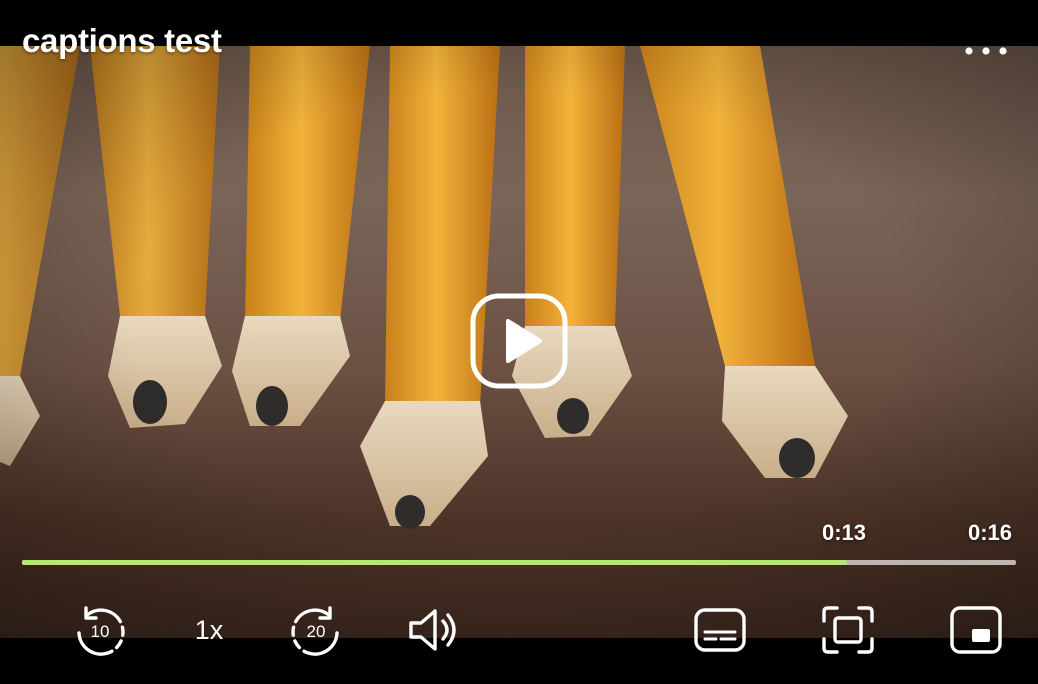 This screenshot has width=1038, height=684. What do you see at coordinates (209, 630) in the screenshot?
I see `playback-speed-button: 1x` at bounding box center [209, 630].